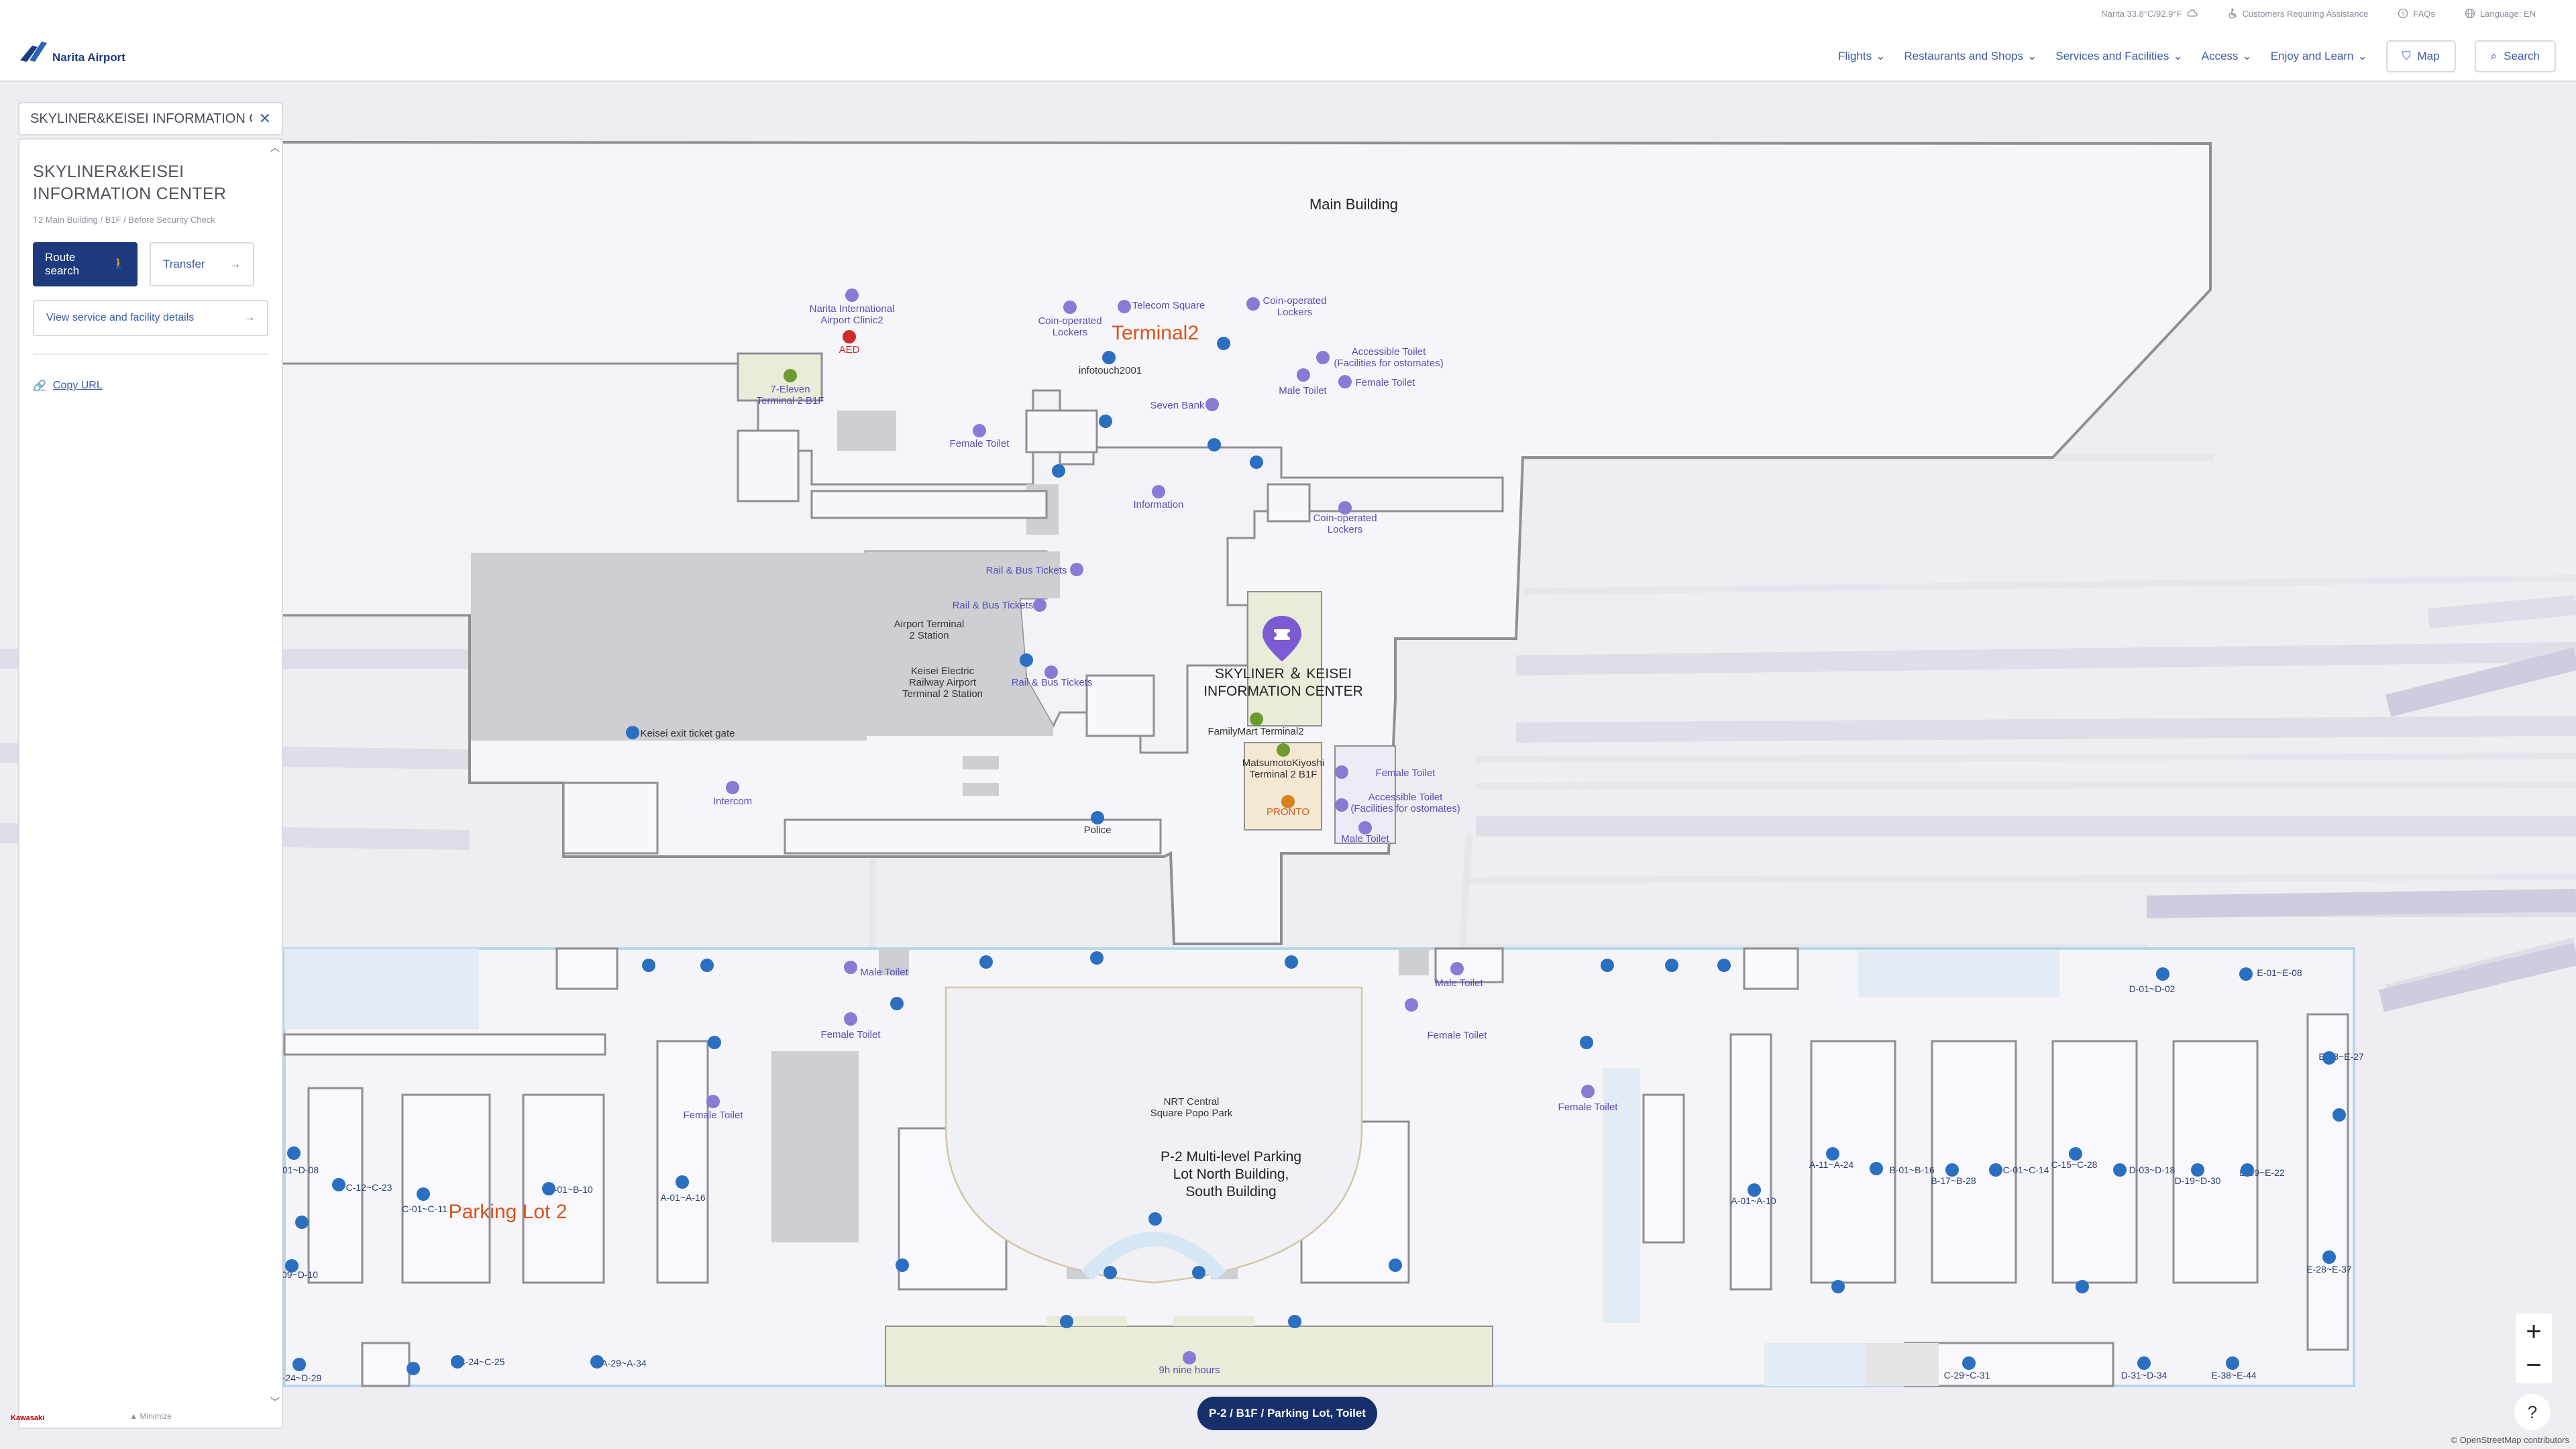 The width and height of the screenshot is (2576, 1449). Describe the element at coordinates (1406, 773) in the screenshot. I see `female-toilet-c-label: Female Toilet` at that location.